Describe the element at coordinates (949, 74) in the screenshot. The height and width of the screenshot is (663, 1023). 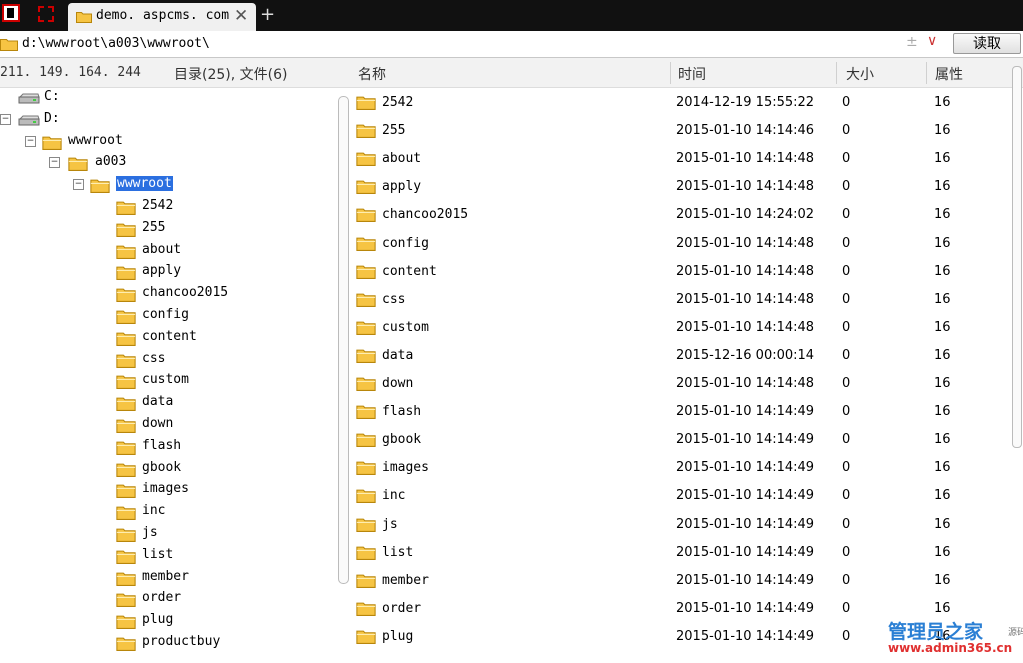
I see `column-attr: 属性` at that location.